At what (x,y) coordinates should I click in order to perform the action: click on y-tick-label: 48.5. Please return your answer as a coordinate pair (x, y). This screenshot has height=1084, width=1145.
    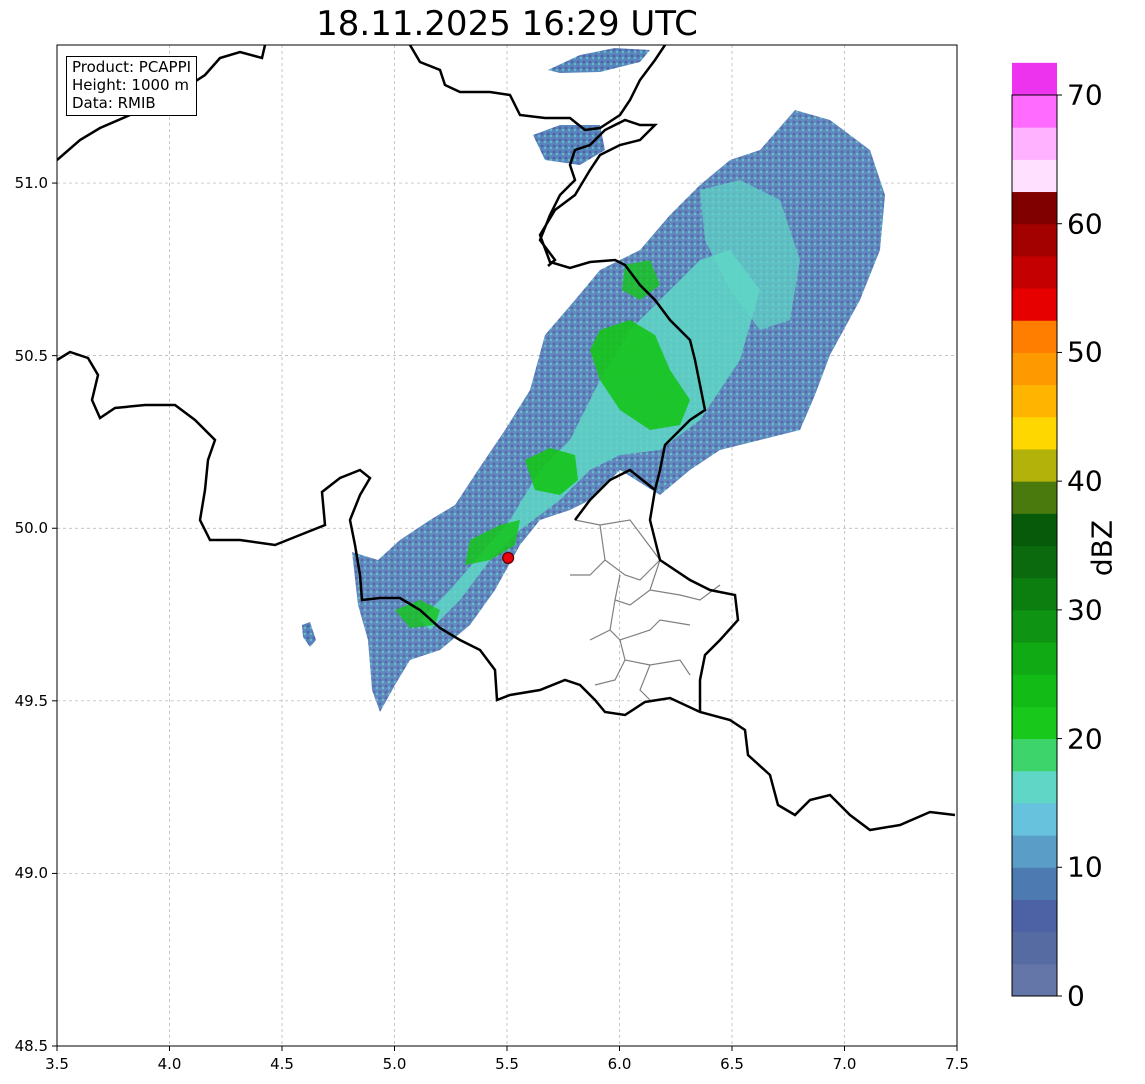
    Looking at the image, I should click on (31, 1046).